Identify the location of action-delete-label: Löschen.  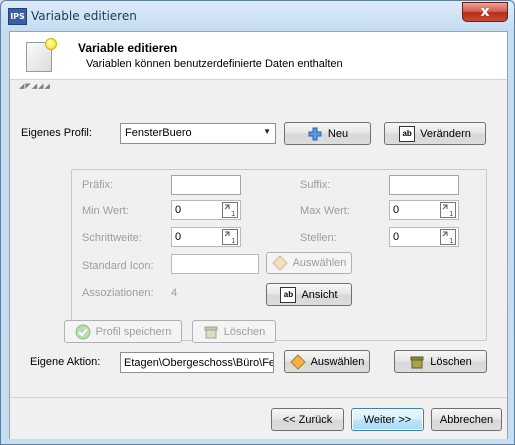
(451, 361).